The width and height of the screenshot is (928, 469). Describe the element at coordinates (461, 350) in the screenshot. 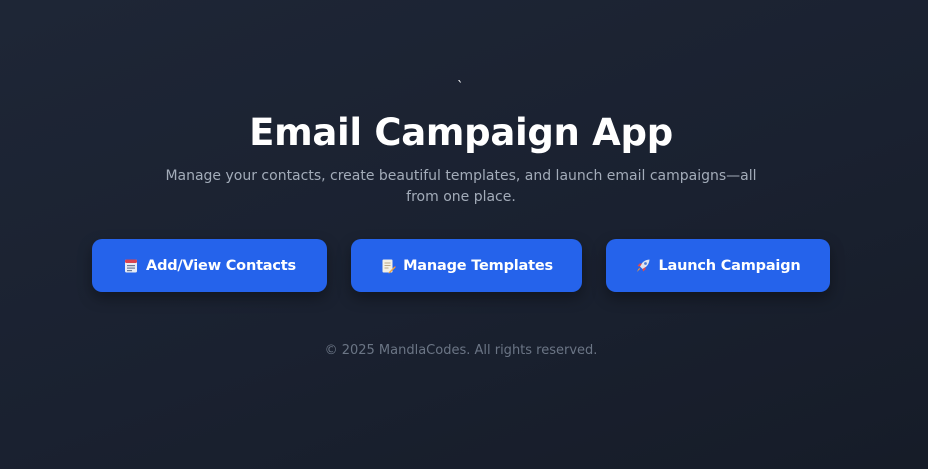

I see `footer-copyright: © 2025 MandlaCodes. All rights reserved.` at that location.